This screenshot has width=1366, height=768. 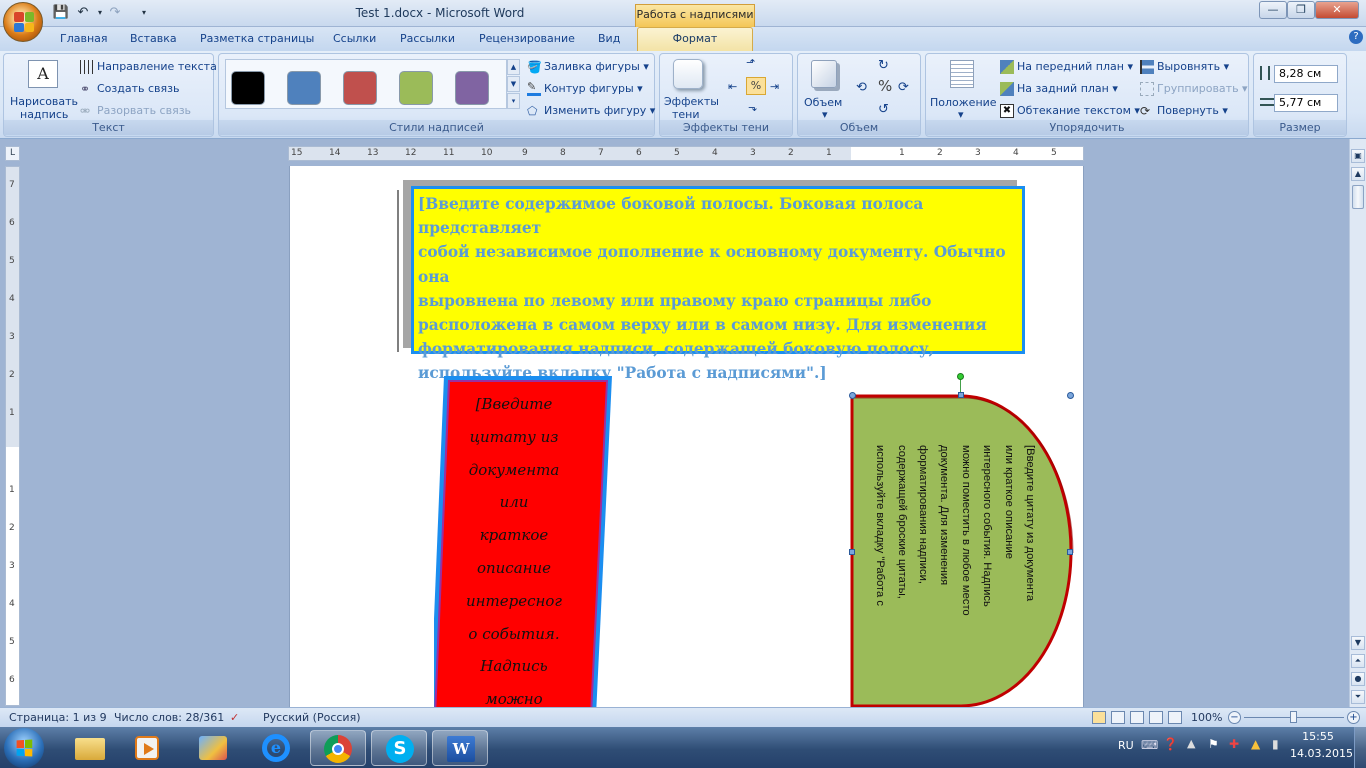 I want to click on word-icon: W, so click(x=460, y=748).